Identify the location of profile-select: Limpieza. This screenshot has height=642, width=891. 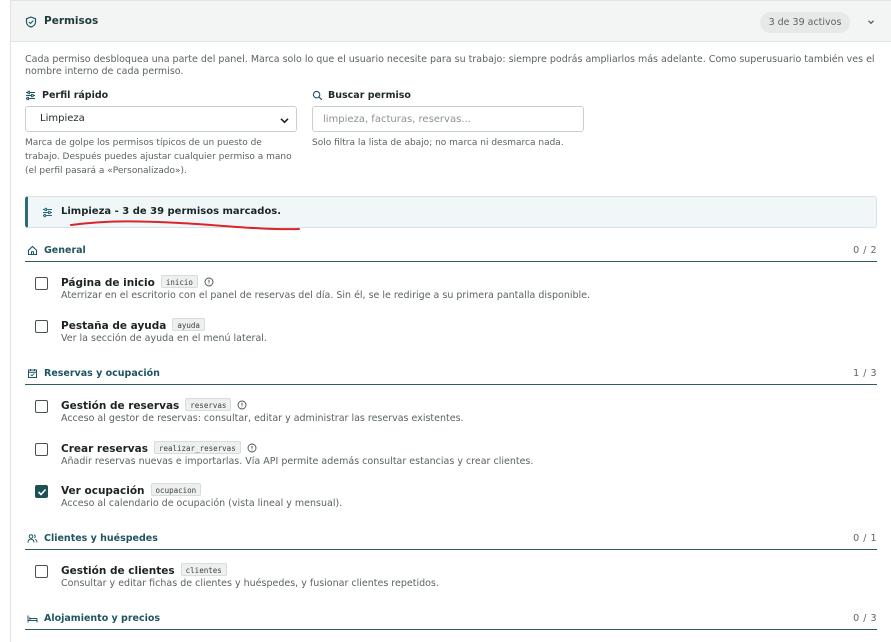
(161, 119).